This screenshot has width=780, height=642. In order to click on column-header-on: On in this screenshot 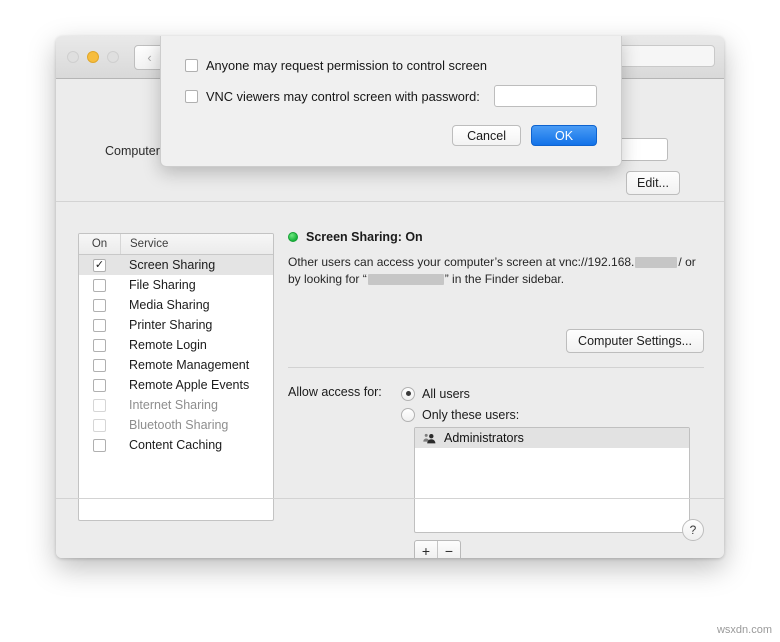, I will do `click(100, 244)`.